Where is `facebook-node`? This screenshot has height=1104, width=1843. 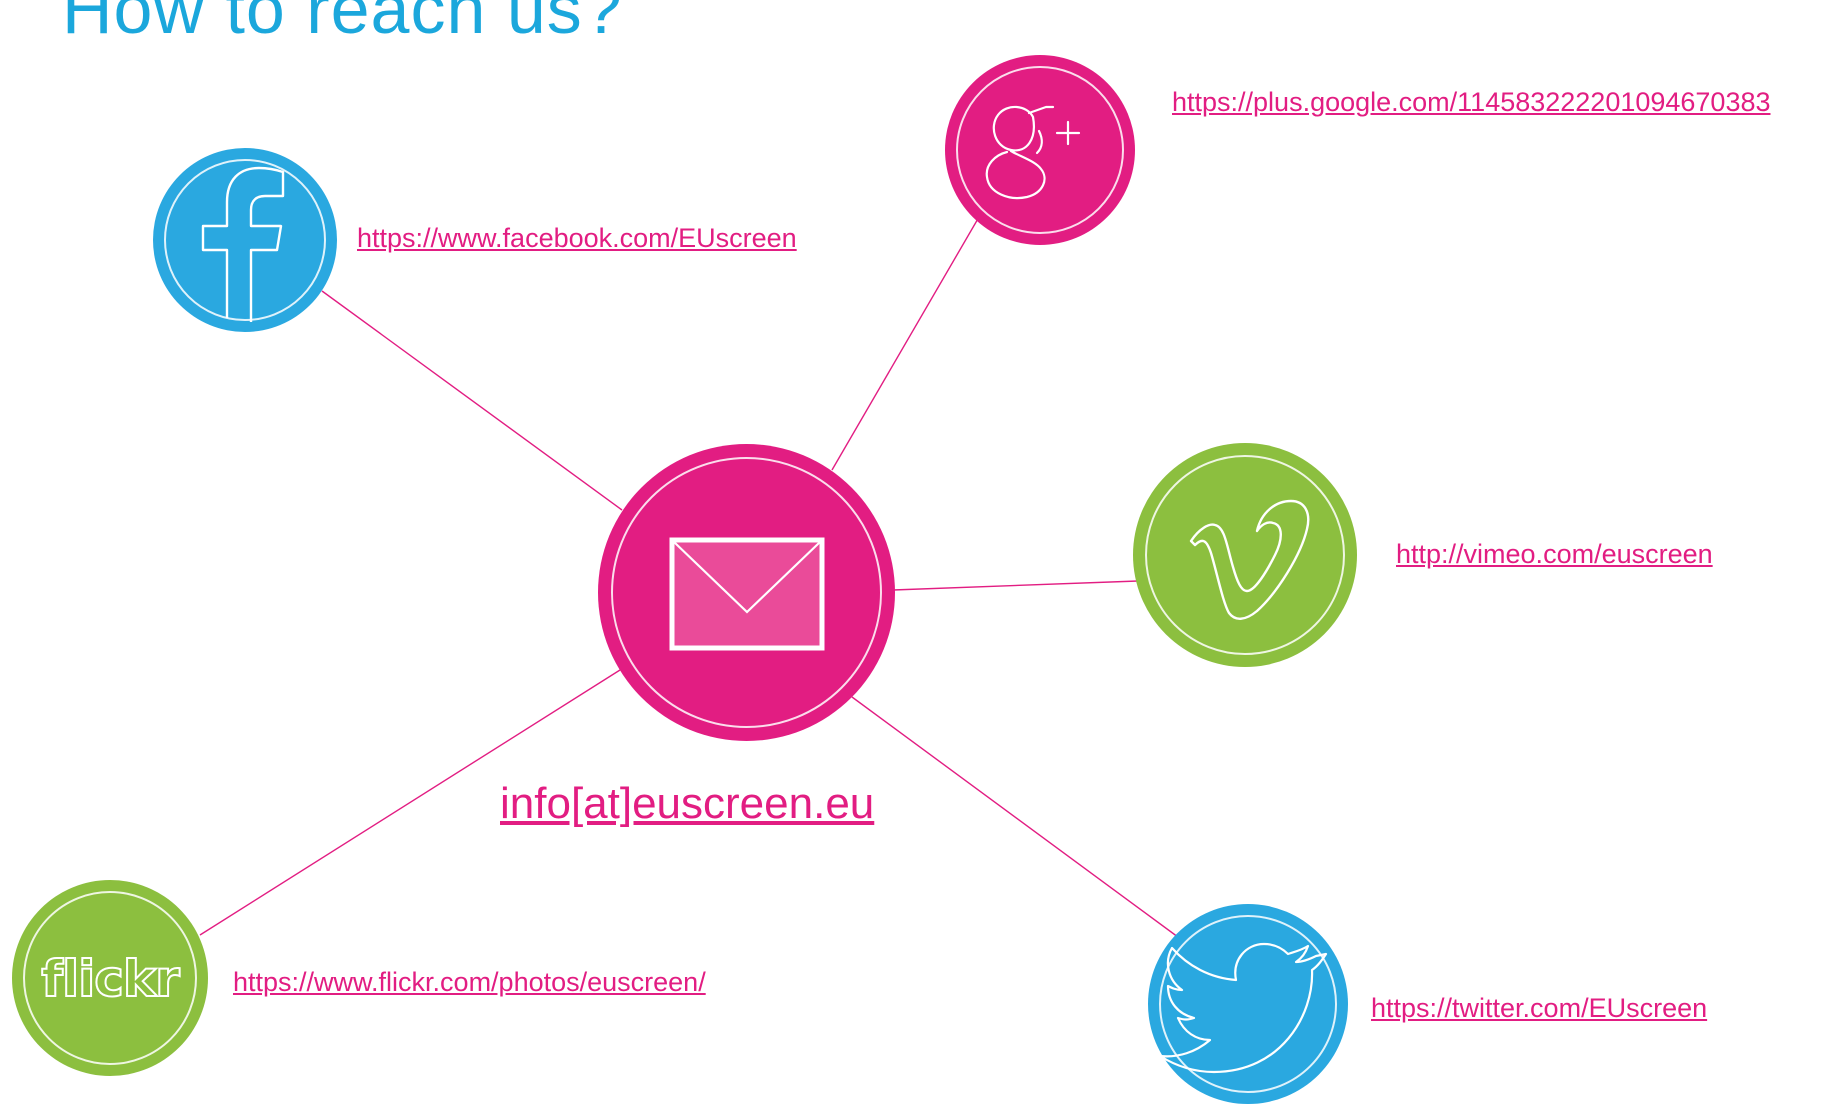 facebook-node is located at coordinates (245, 240).